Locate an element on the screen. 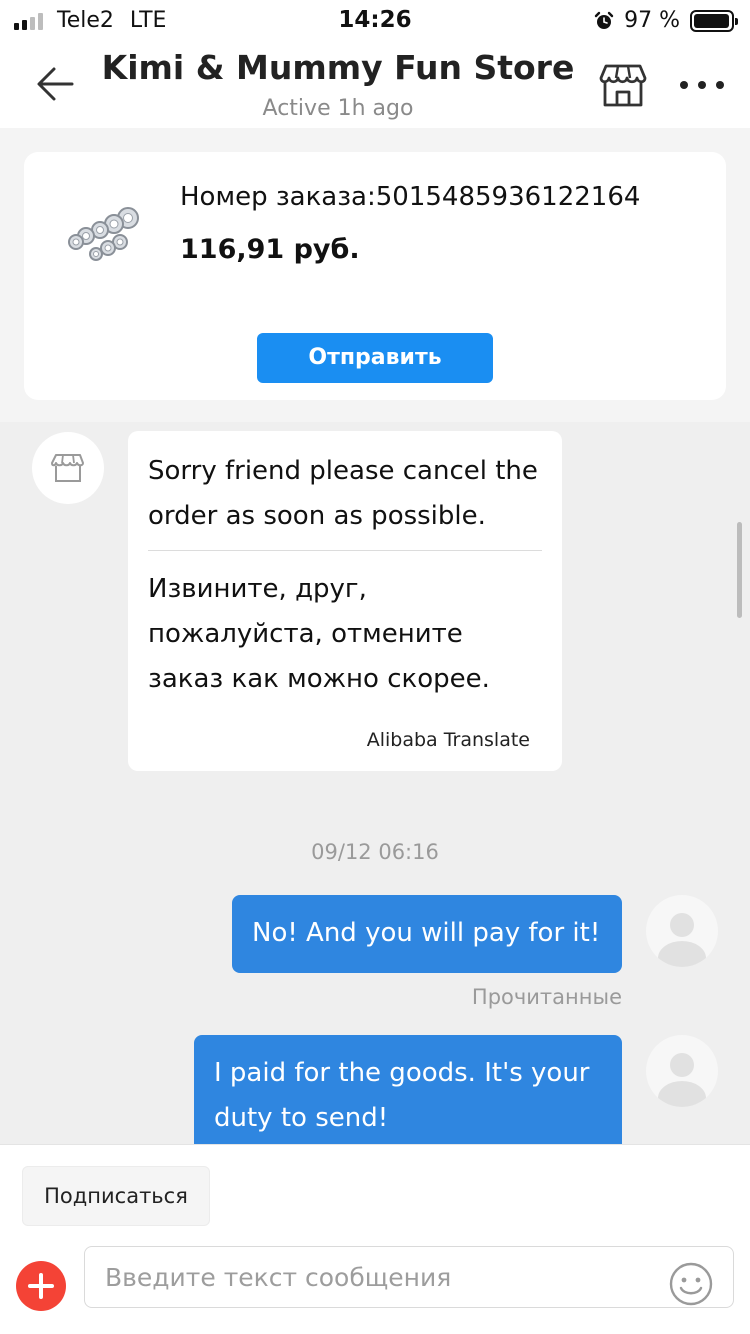 This screenshot has height=1334, width=750. store-title: Kimi & Mummy Fun Store is located at coordinates (338, 67).